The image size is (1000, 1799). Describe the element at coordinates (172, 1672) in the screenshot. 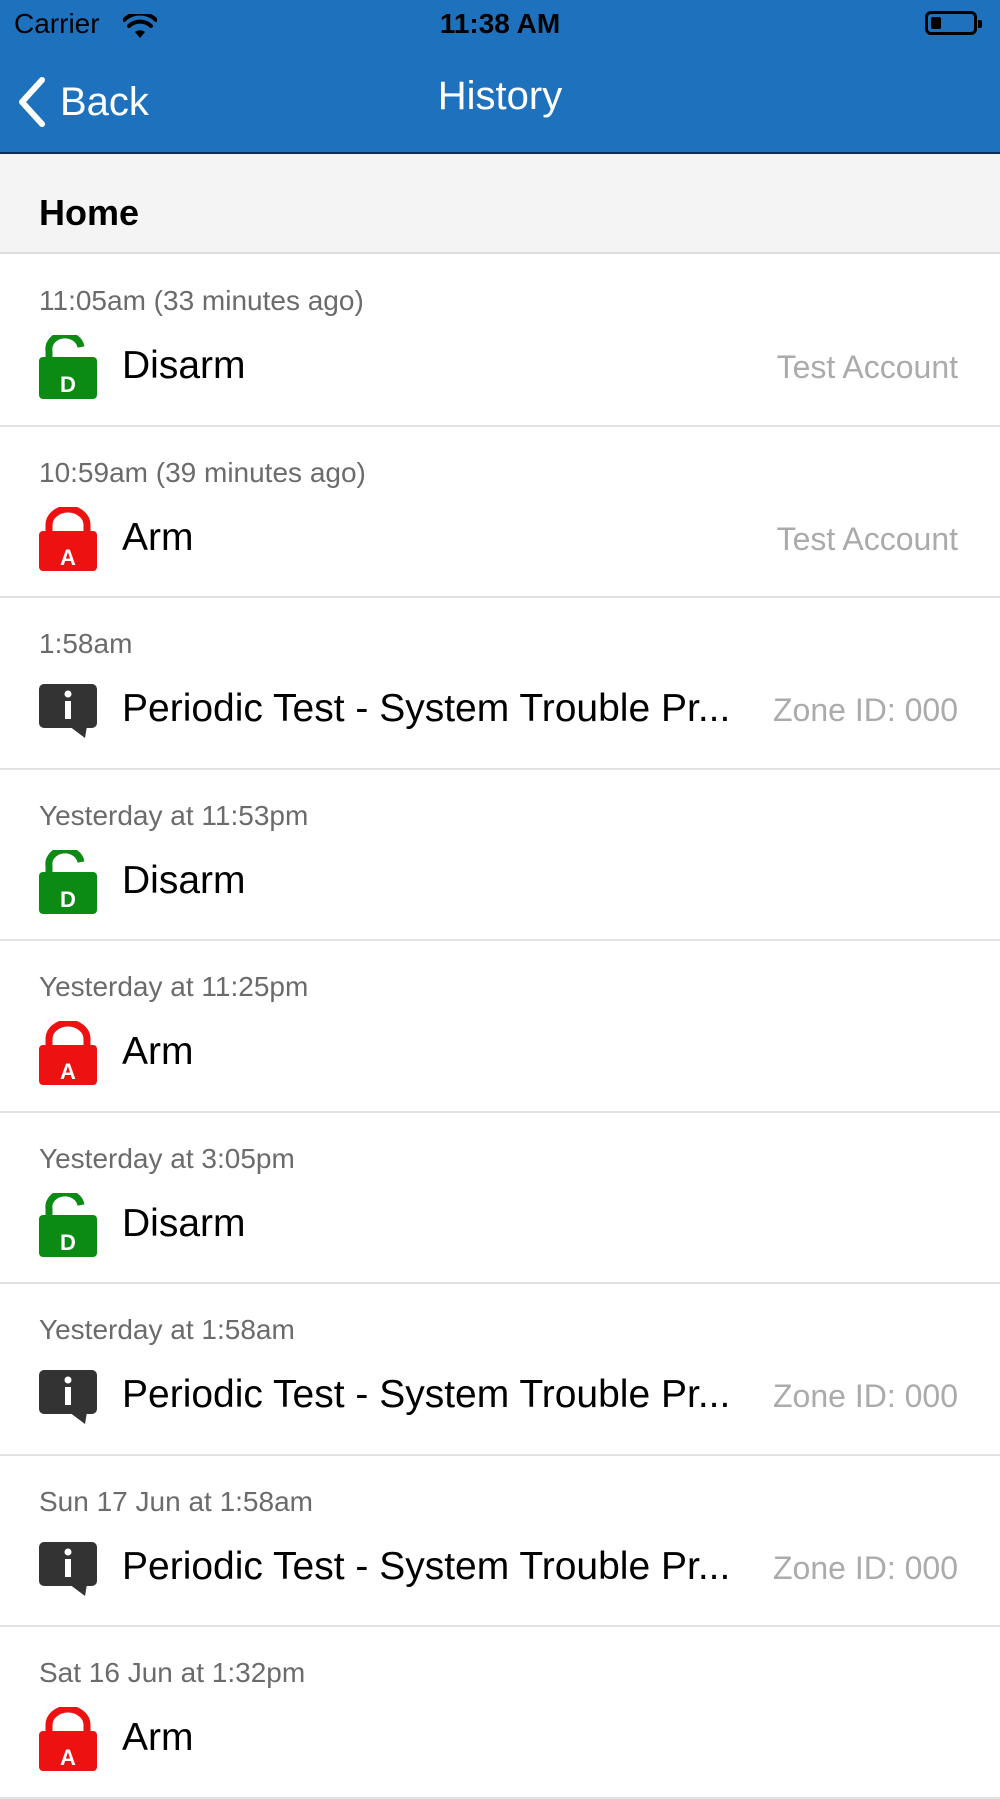

I see `event-time: Sat 16 Jun at 1:32pm` at that location.